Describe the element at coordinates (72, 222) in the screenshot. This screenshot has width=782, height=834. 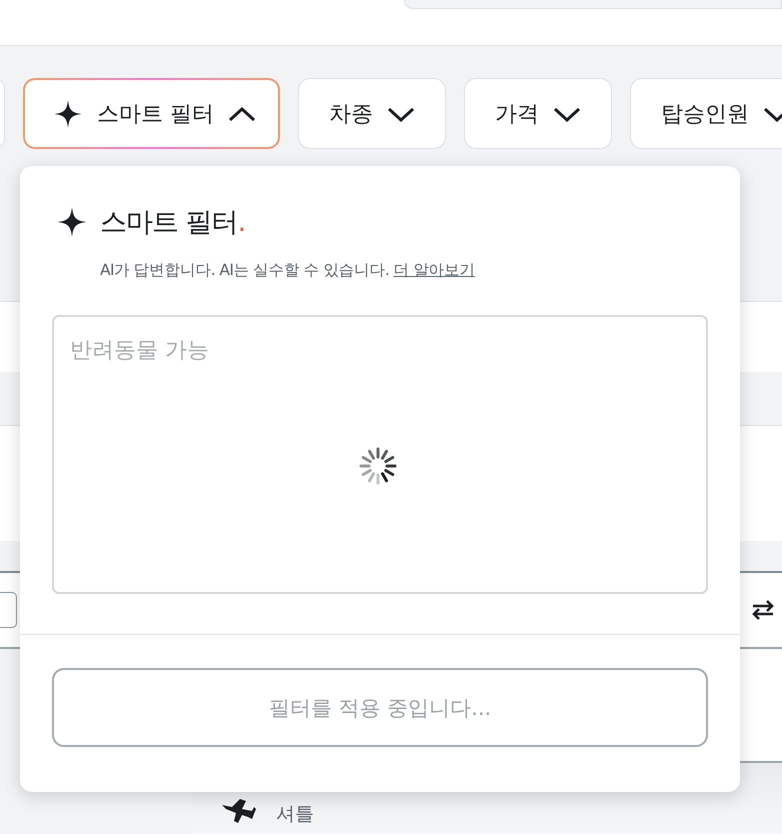
I see `sparkle-icon` at that location.